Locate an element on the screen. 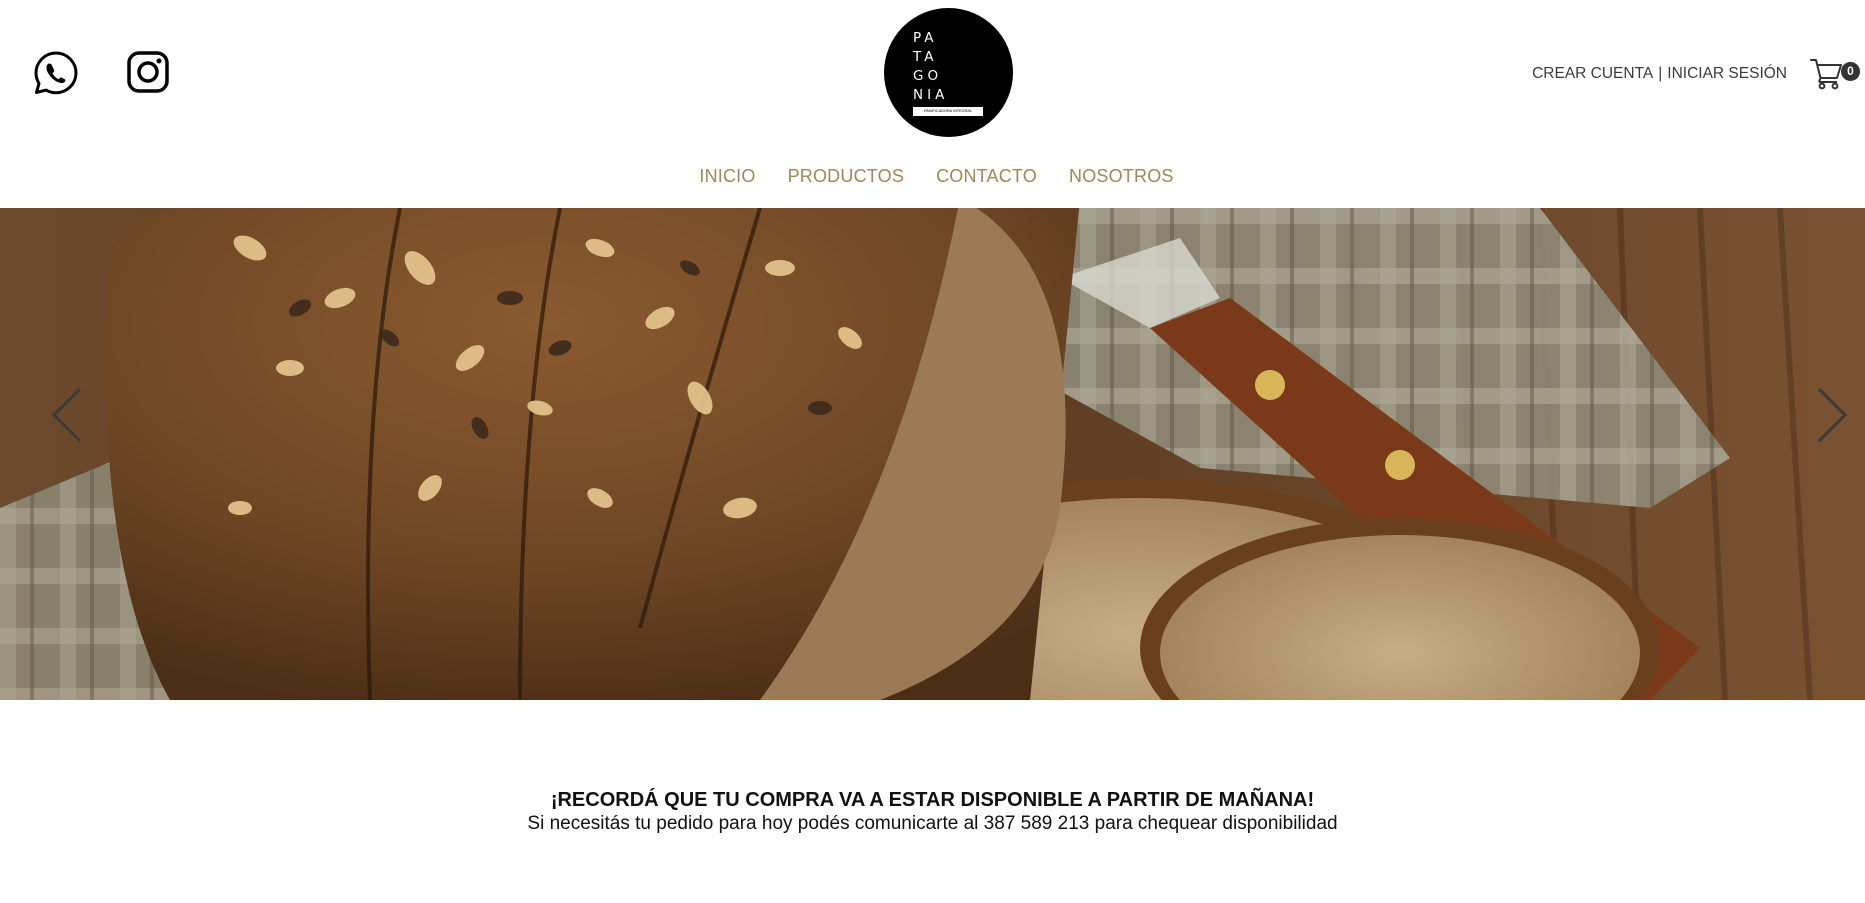 The height and width of the screenshot is (903, 1865). whatsapp-icon is located at coordinates (56, 73).